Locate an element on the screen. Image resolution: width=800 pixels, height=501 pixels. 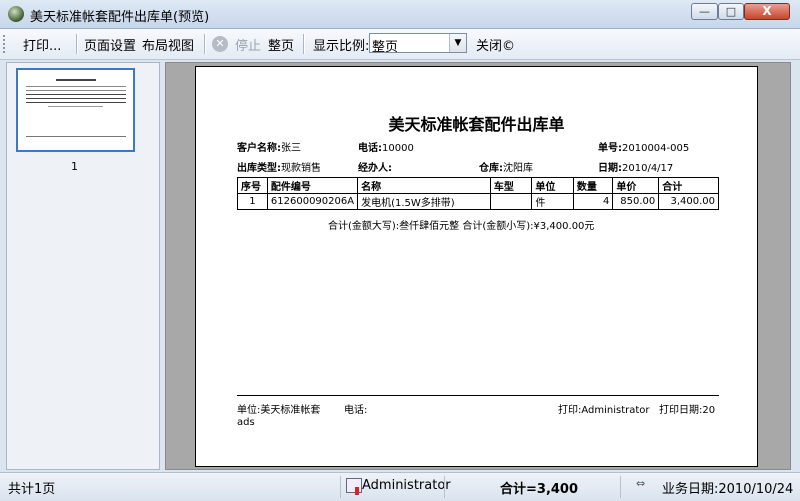
order-number-label: 单号: is located at coordinates (610, 148).